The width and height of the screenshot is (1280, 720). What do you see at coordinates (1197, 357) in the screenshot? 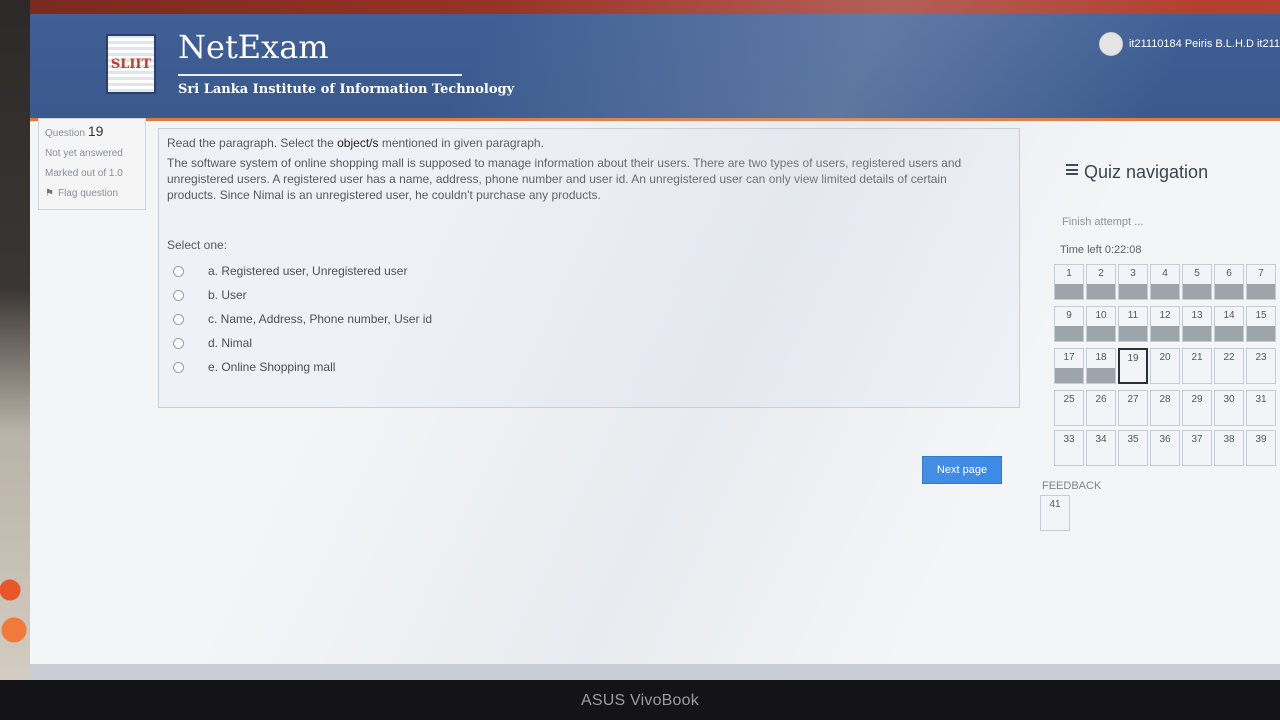
I see `question-nav-number: 21` at bounding box center [1197, 357].